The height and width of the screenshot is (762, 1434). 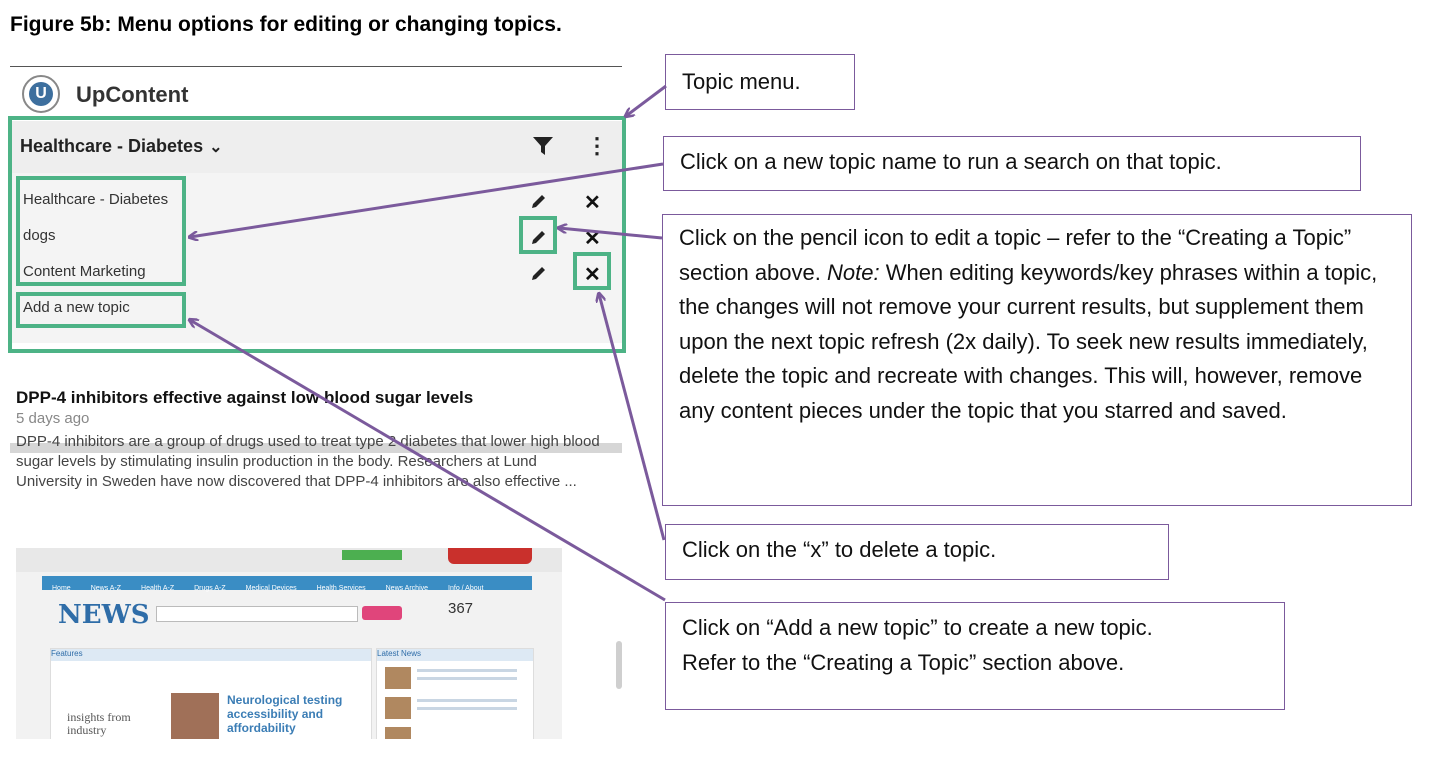 What do you see at coordinates (853, 272) in the screenshot?
I see `callout-note-label: Note:` at bounding box center [853, 272].